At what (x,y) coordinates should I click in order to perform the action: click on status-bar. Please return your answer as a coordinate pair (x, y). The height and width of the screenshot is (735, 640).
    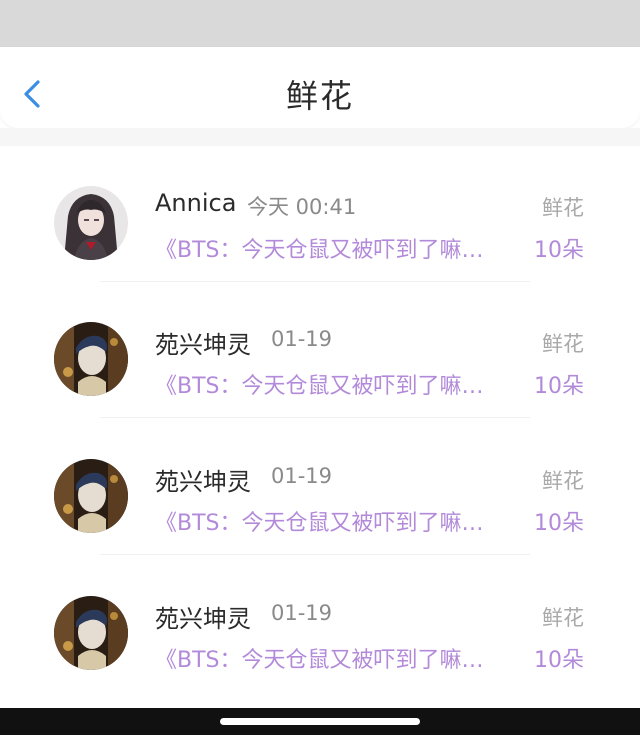
    Looking at the image, I should click on (320, 23).